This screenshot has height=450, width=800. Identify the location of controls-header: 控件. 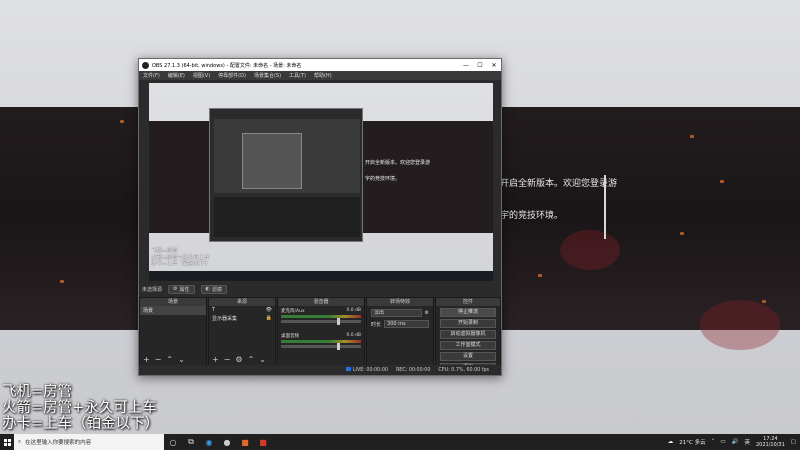
(468, 302).